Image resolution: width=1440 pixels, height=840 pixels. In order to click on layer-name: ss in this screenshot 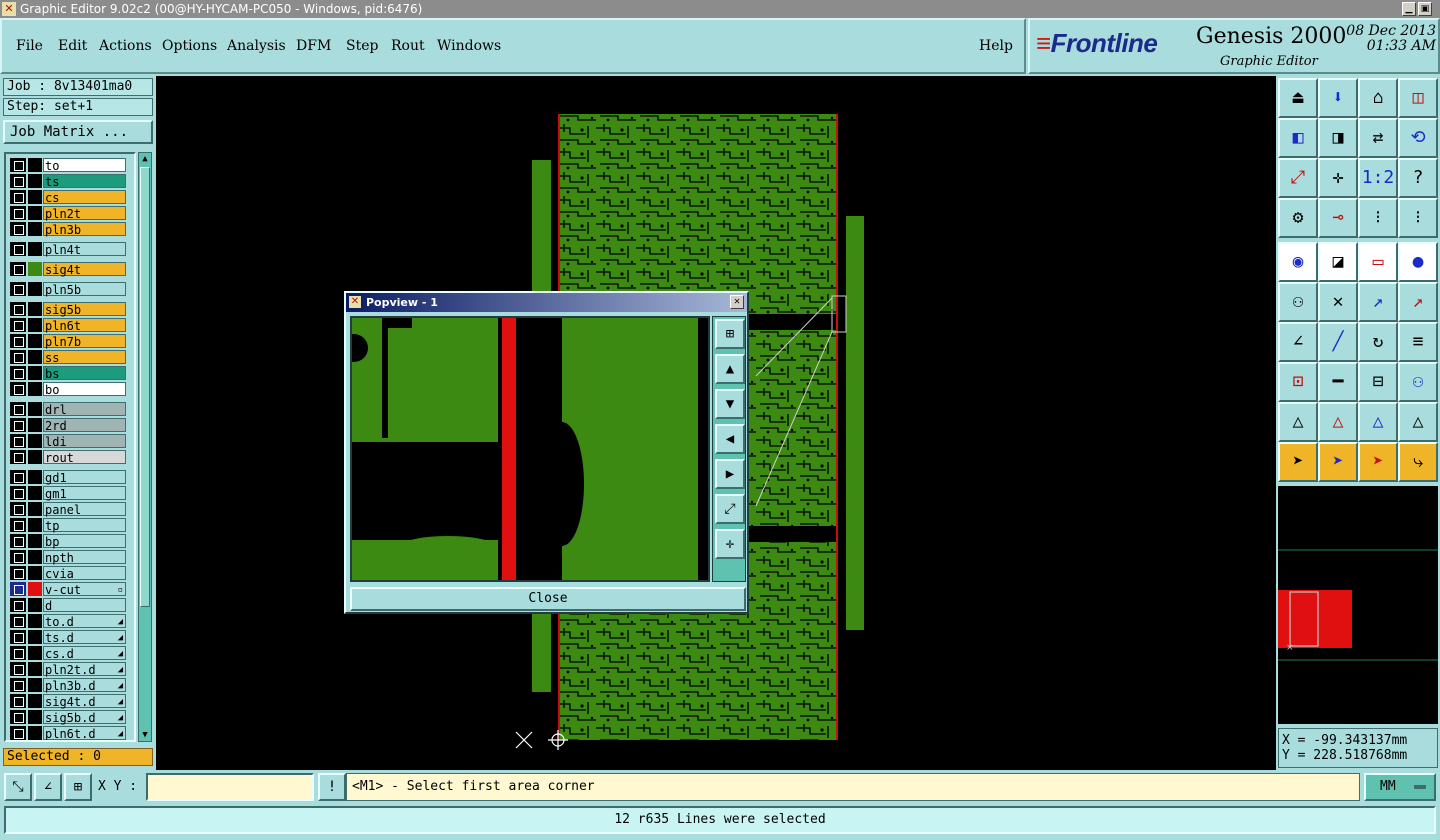, I will do `click(84, 357)`.